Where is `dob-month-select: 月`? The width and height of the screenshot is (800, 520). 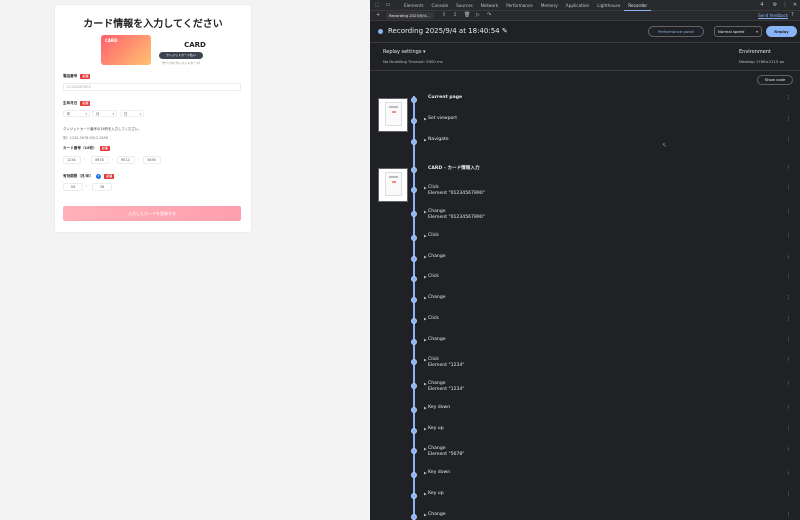 dob-month-select: 月 is located at coordinates (104, 114).